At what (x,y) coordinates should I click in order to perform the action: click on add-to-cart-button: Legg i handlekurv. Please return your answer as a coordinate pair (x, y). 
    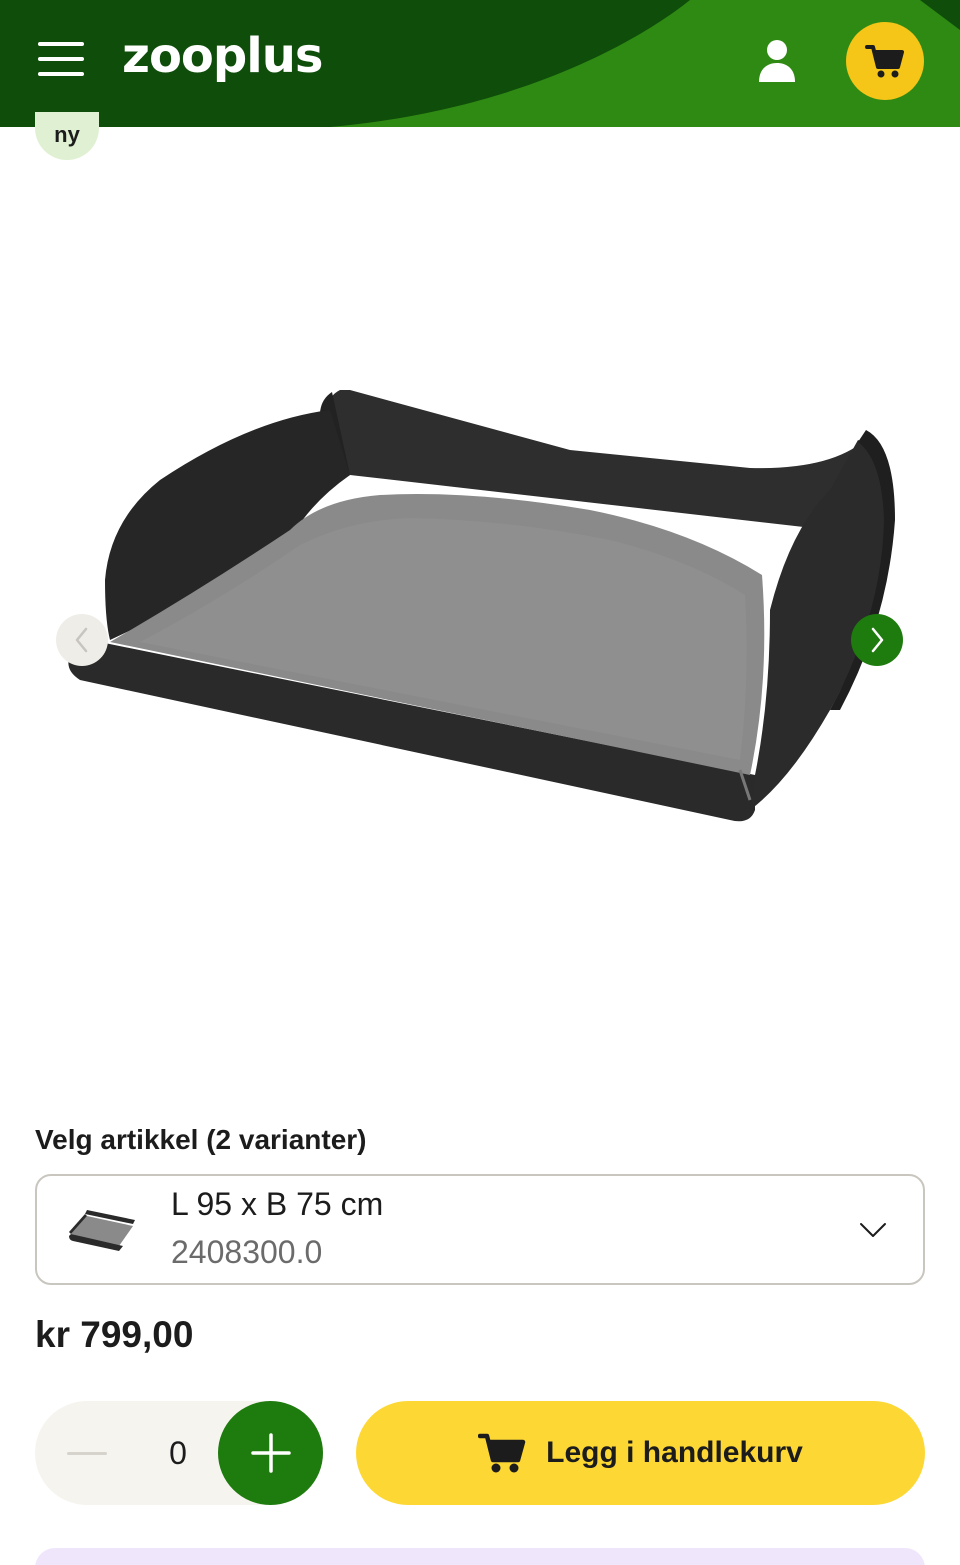
    Looking at the image, I should click on (640, 1453).